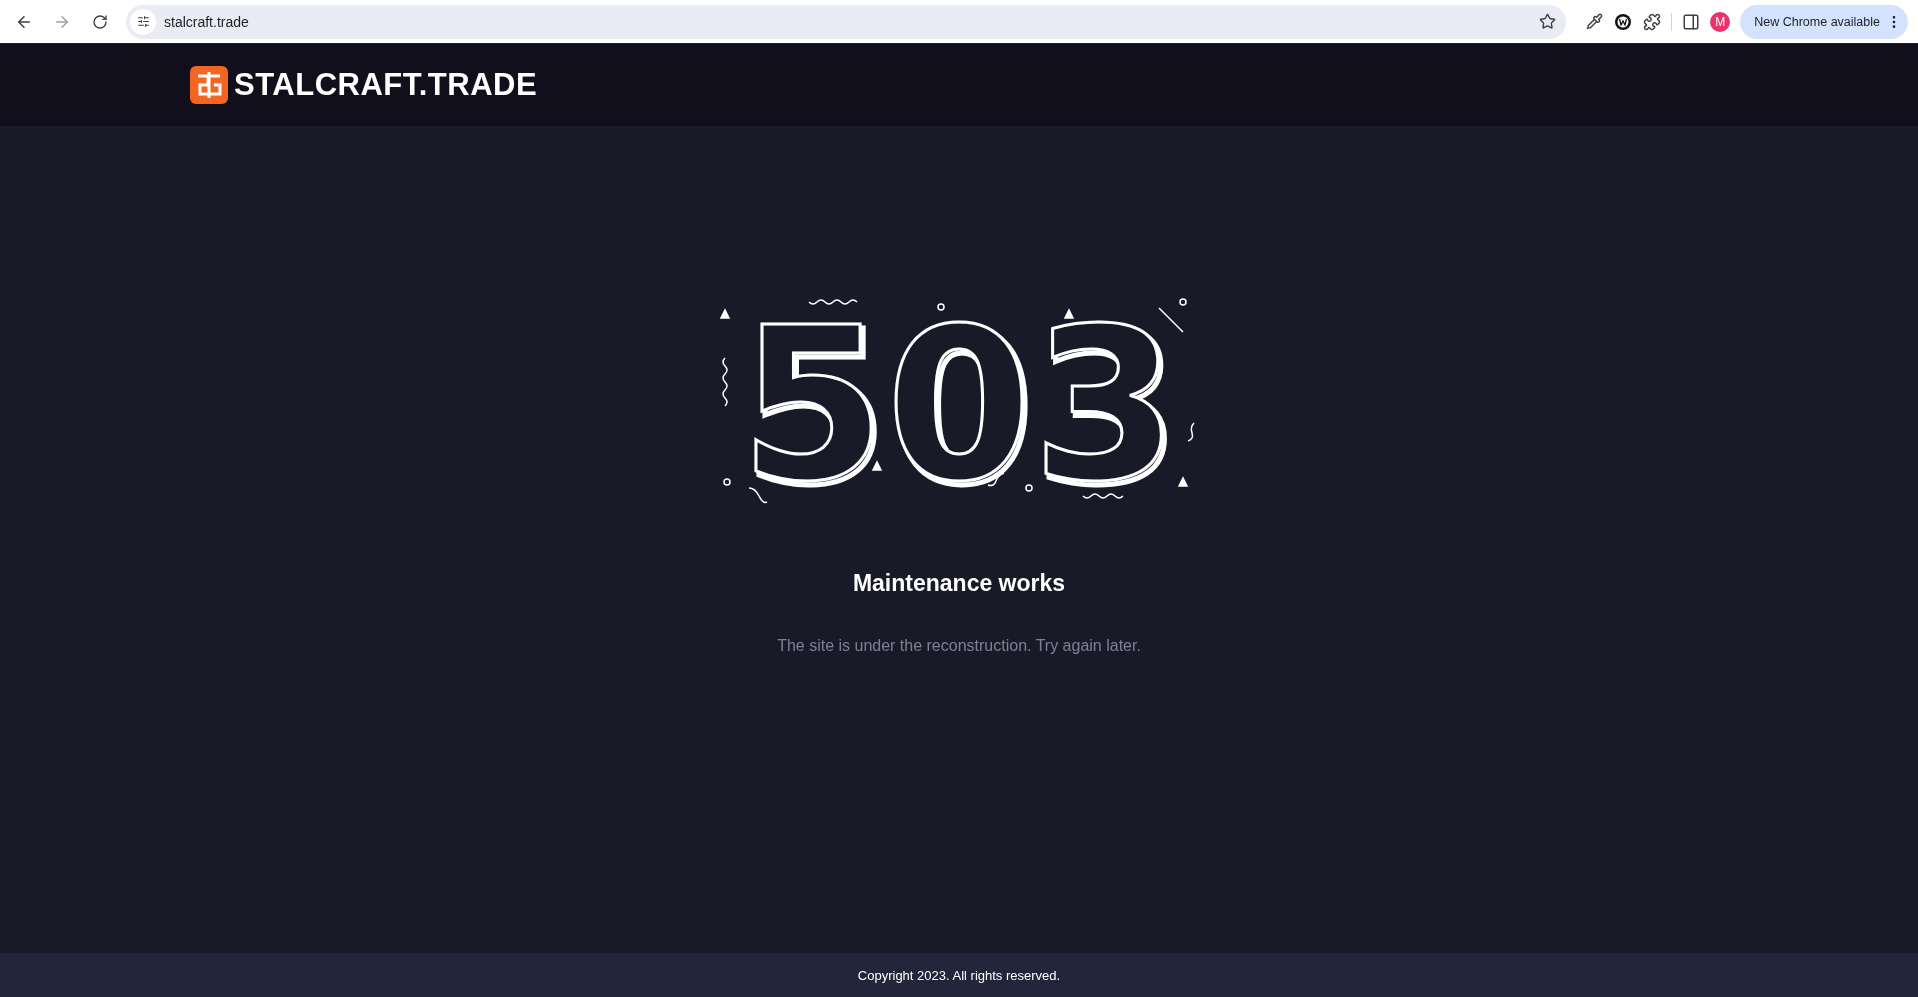 Image resolution: width=1918 pixels, height=997 pixels. What do you see at coordinates (1595, 21) in the screenshot?
I see `eyedropper-icon` at bounding box center [1595, 21].